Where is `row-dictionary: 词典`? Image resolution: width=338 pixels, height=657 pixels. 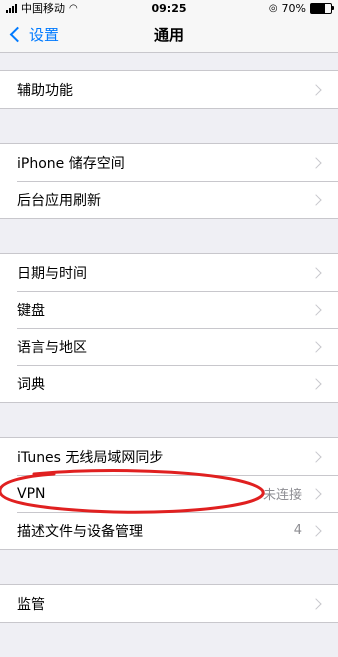 row-dictionary: 词典 is located at coordinates (169, 383).